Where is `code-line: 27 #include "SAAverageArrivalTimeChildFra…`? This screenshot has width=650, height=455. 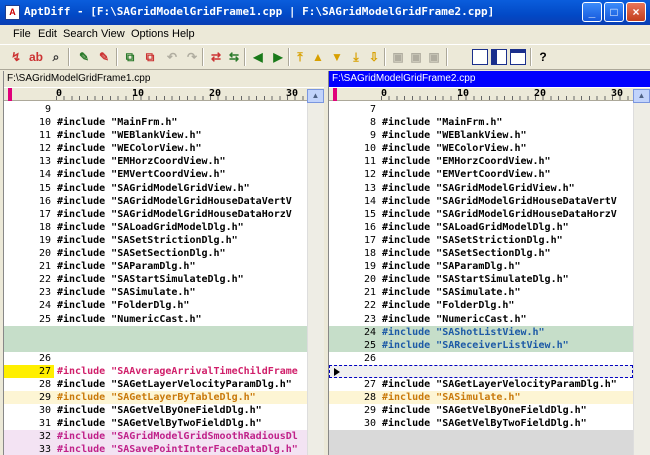
code-line: 27 #include "SAAverageArrivalTimeChildFra… is located at coordinates (155, 371).